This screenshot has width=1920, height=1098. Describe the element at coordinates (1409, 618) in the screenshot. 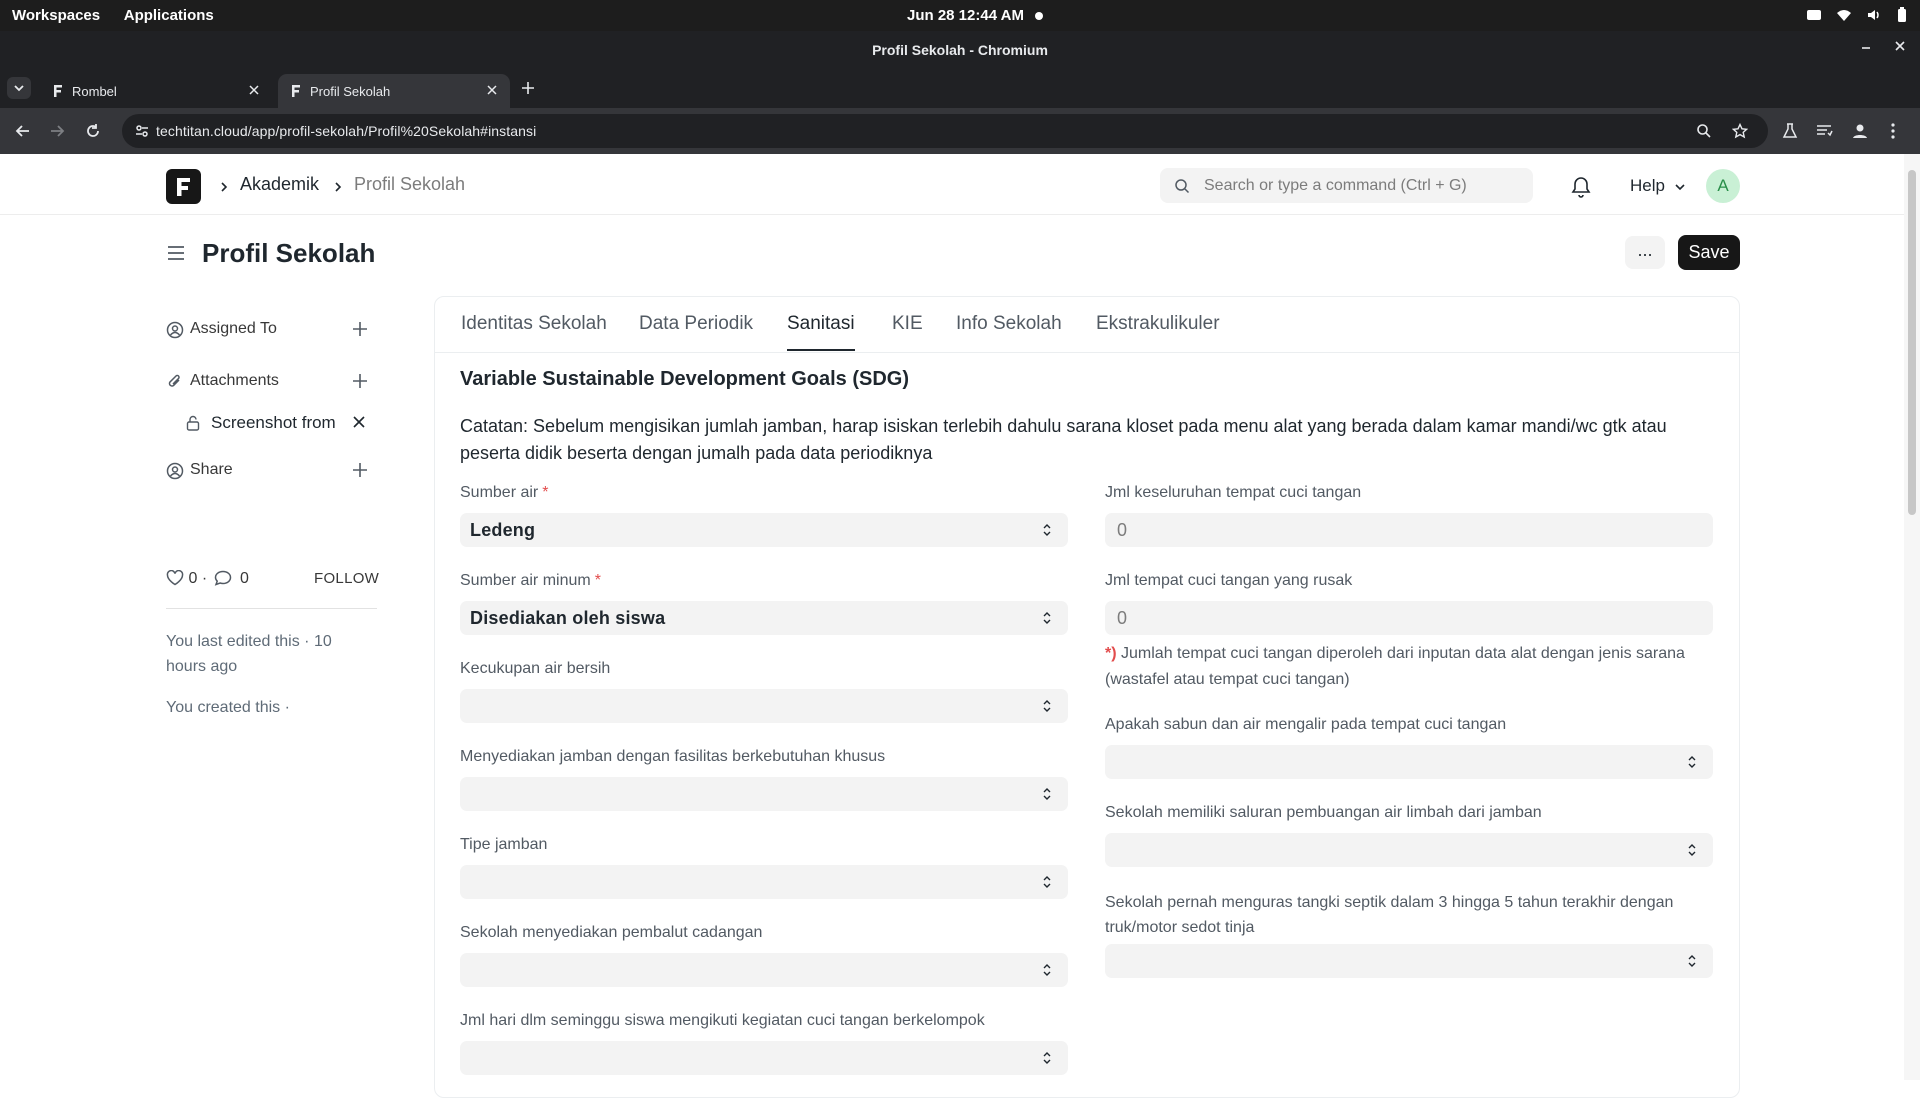

I see `jml-cuci-tangan-rusak-input: 0` at that location.